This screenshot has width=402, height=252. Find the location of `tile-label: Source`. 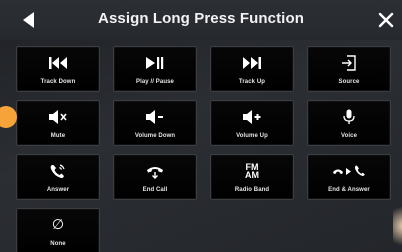

tile-label: Source is located at coordinates (349, 82).